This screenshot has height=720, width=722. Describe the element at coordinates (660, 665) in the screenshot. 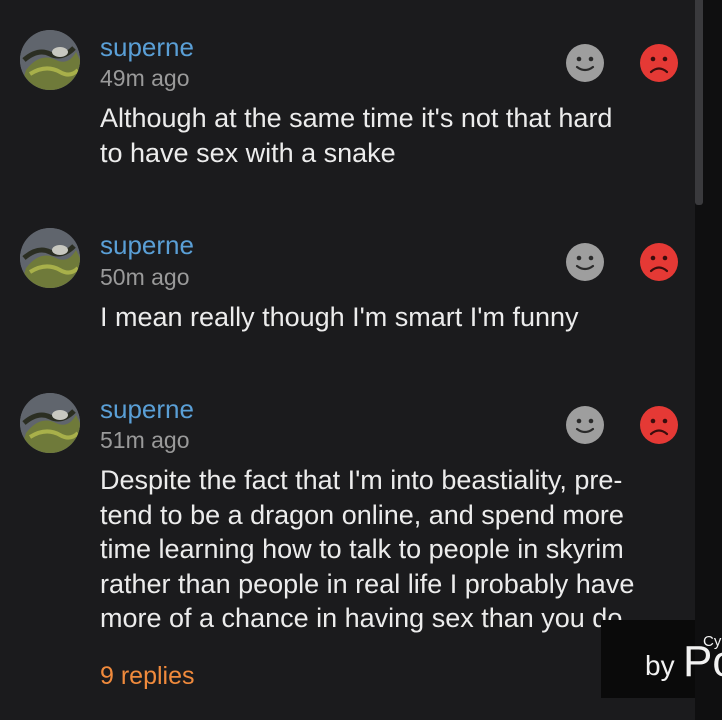

I see `watermark-by-text: by` at that location.